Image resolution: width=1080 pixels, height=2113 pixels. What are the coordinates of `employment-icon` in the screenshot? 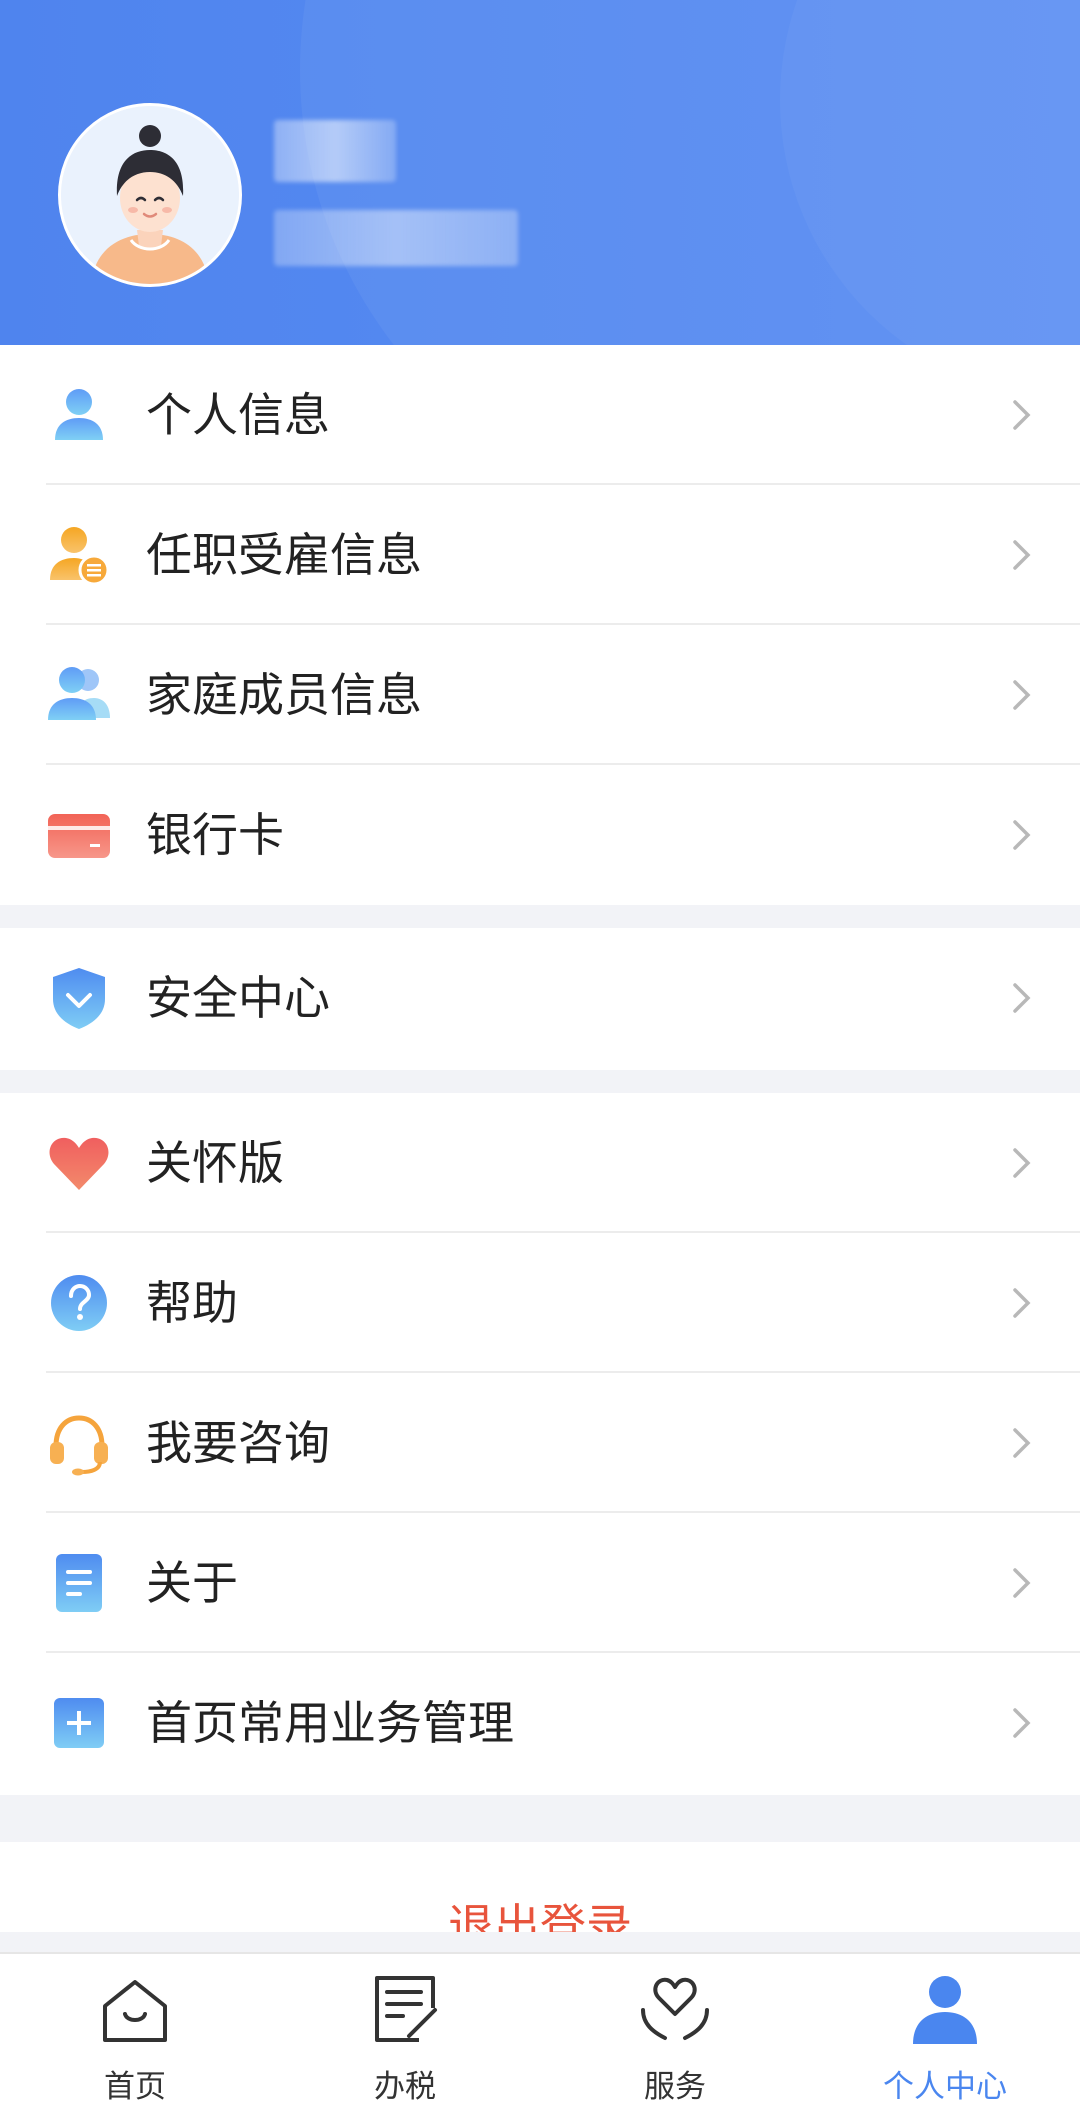 It's located at (79, 555).